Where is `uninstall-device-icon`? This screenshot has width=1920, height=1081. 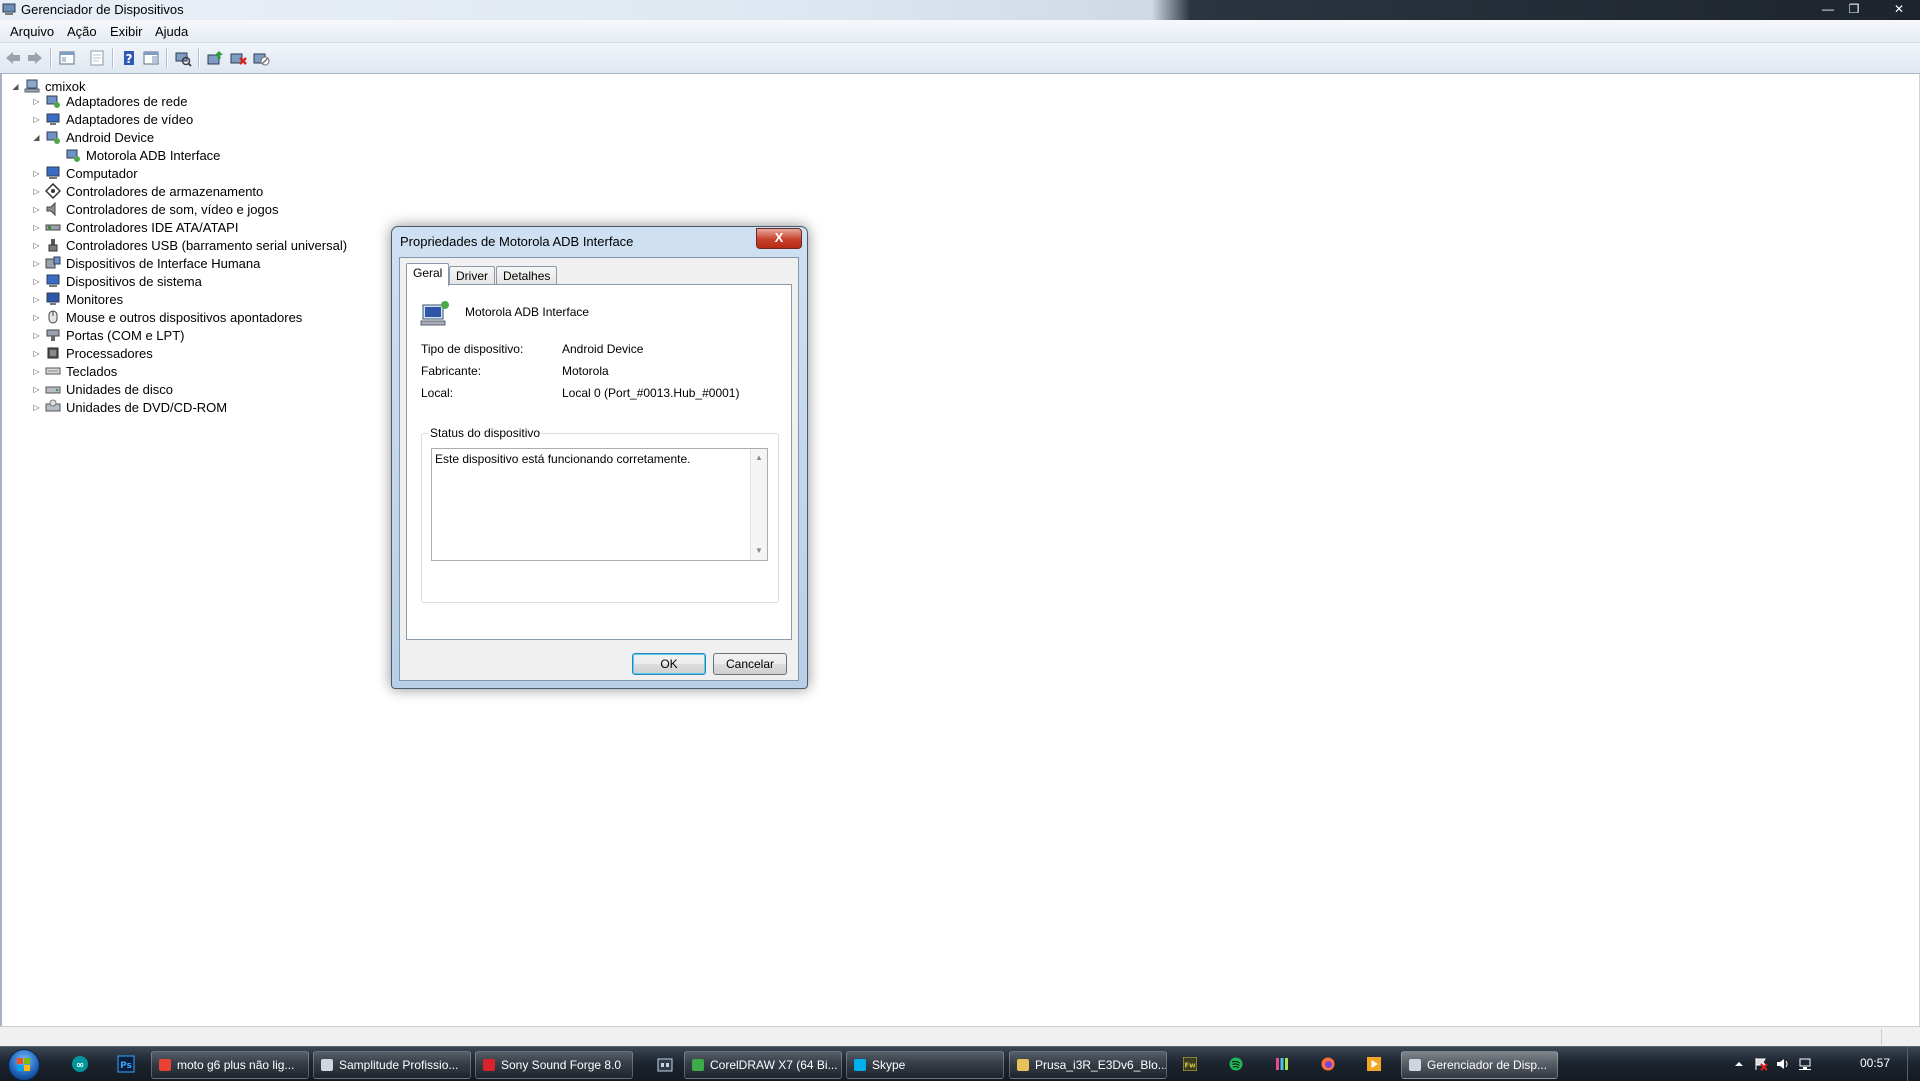
uninstall-device-icon is located at coordinates (238, 58).